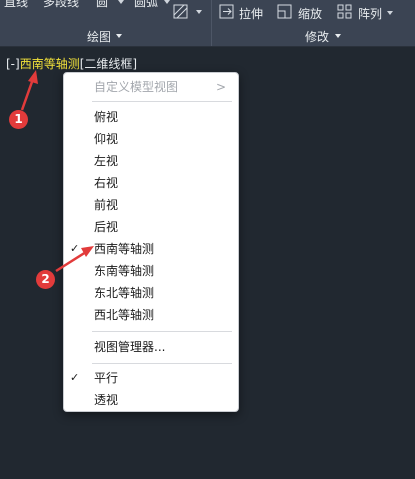  I want to click on annotation-marker-1: 1, so click(18, 119).